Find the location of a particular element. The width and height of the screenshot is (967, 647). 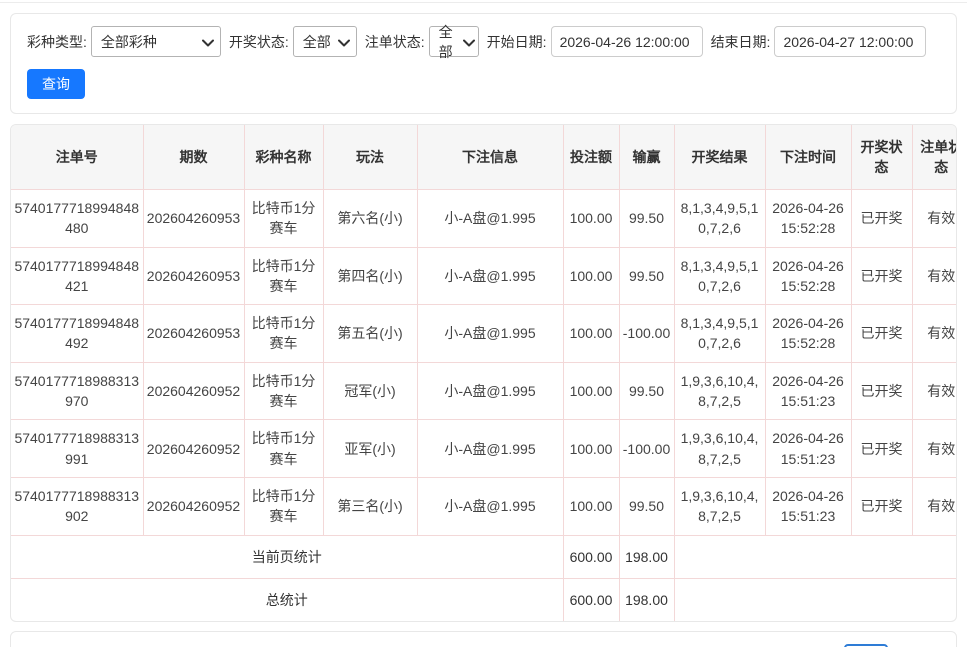

column-header-order-status: 注单状态 is located at coordinates (934, 157).